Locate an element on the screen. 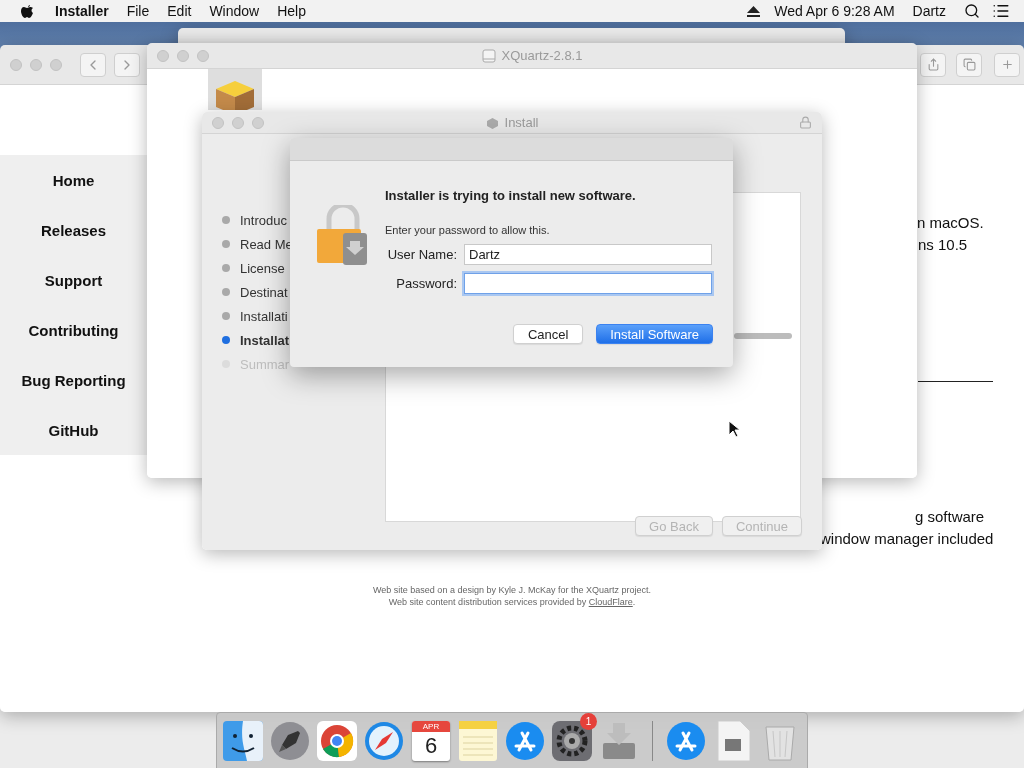 The height and width of the screenshot is (768, 1024). copy-icon is located at coordinates (969, 64).